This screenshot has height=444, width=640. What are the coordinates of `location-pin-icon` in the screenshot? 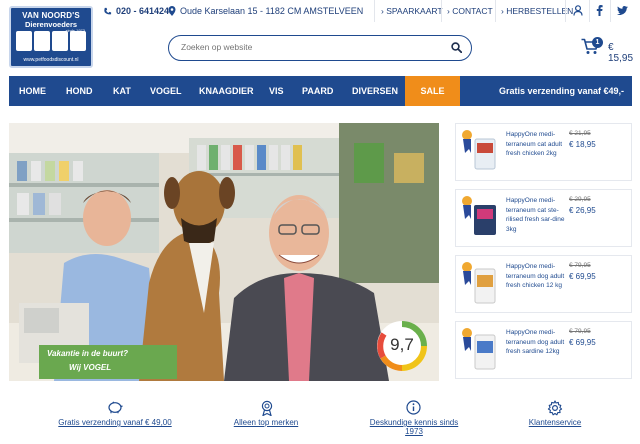 It's located at (172, 11).